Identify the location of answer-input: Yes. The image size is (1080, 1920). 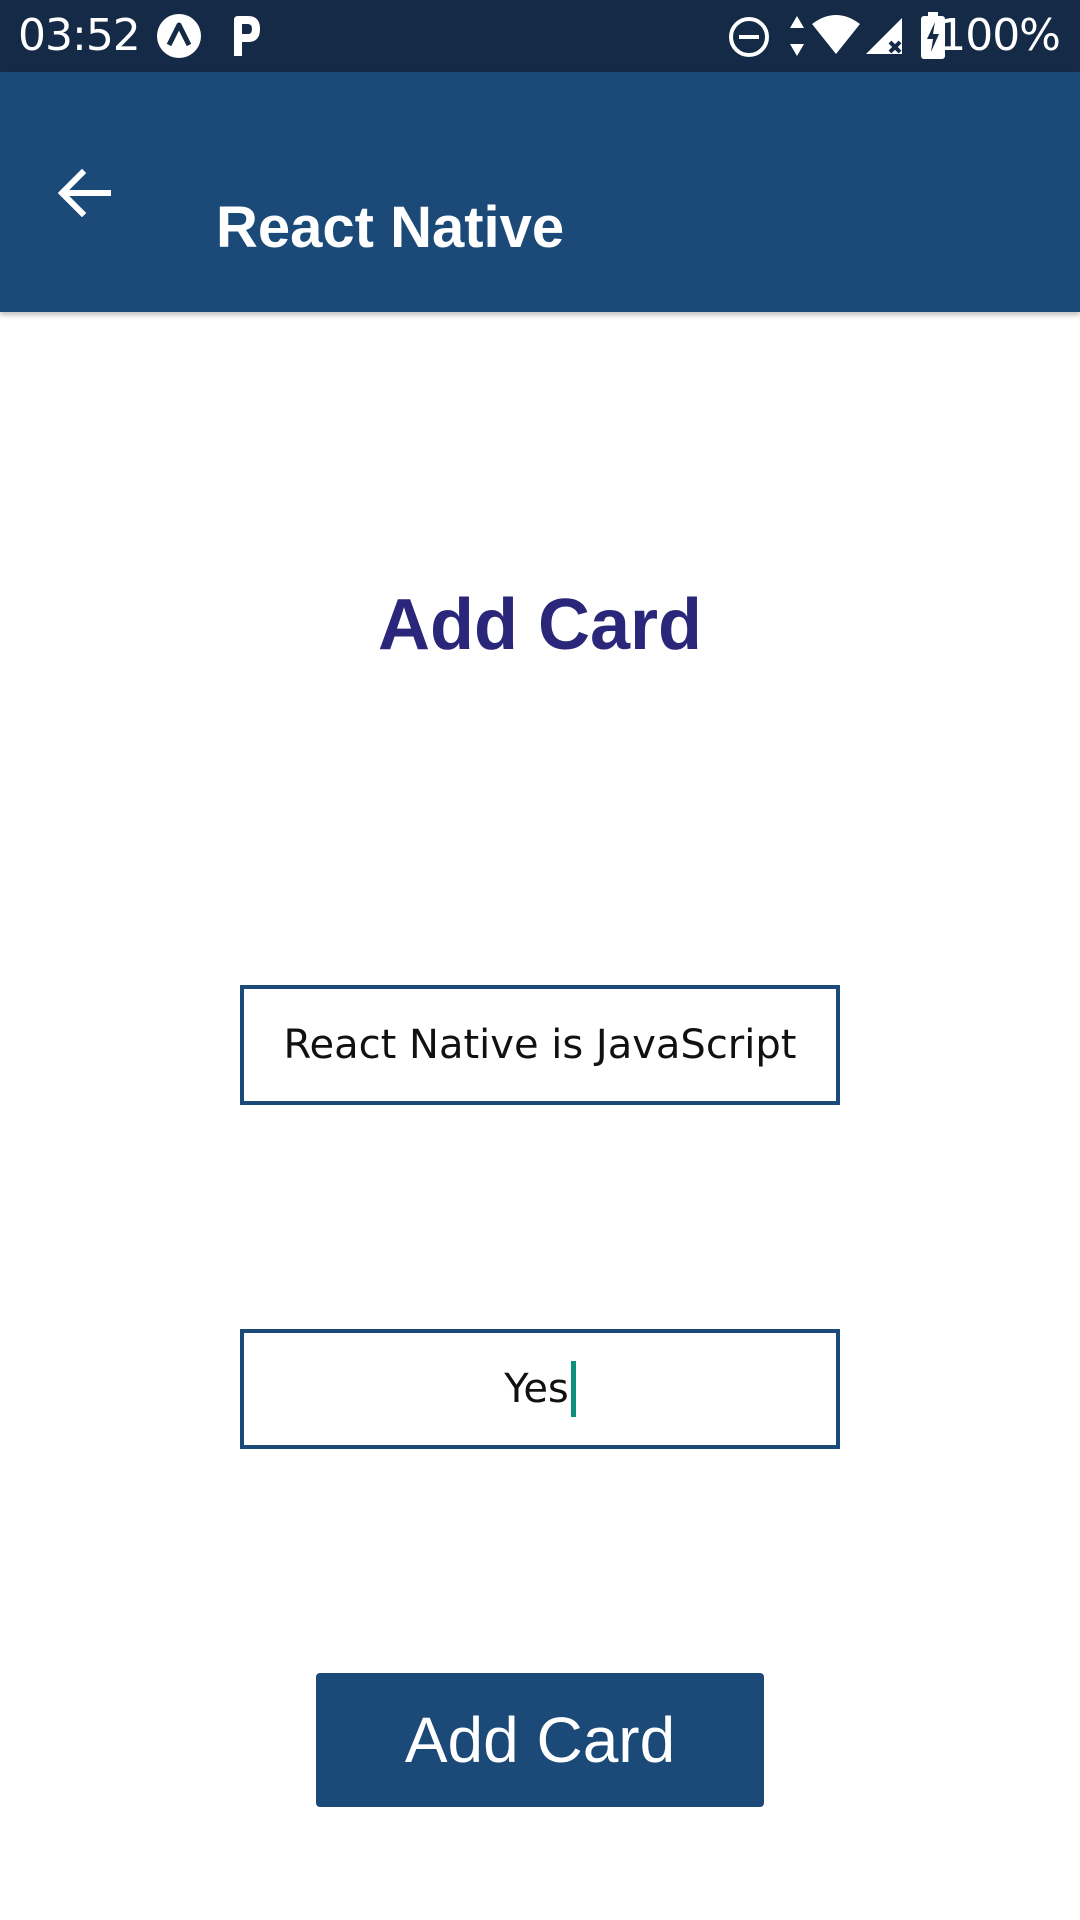
(540, 1389).